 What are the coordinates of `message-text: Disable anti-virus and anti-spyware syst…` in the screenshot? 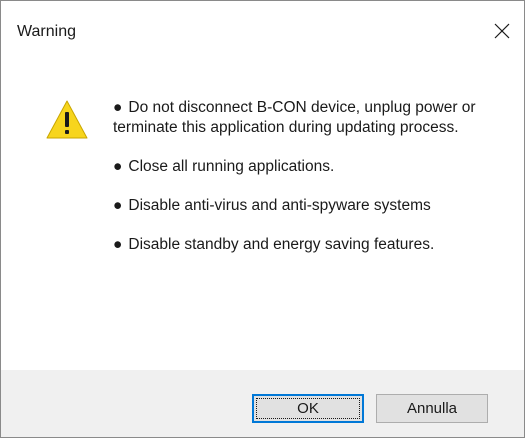 It's located at (279, 205).